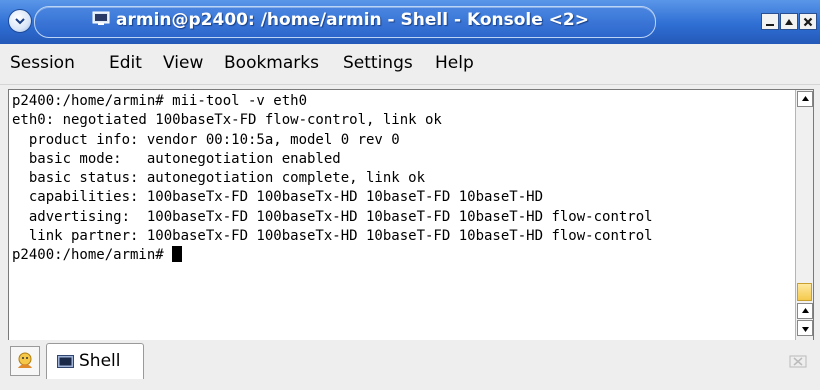 This screenshot has width=820, height=390. What do you see at coordinates (42, 63) in the screenshot?
I see `menu-session: Session` at bounding box center [42, 63].